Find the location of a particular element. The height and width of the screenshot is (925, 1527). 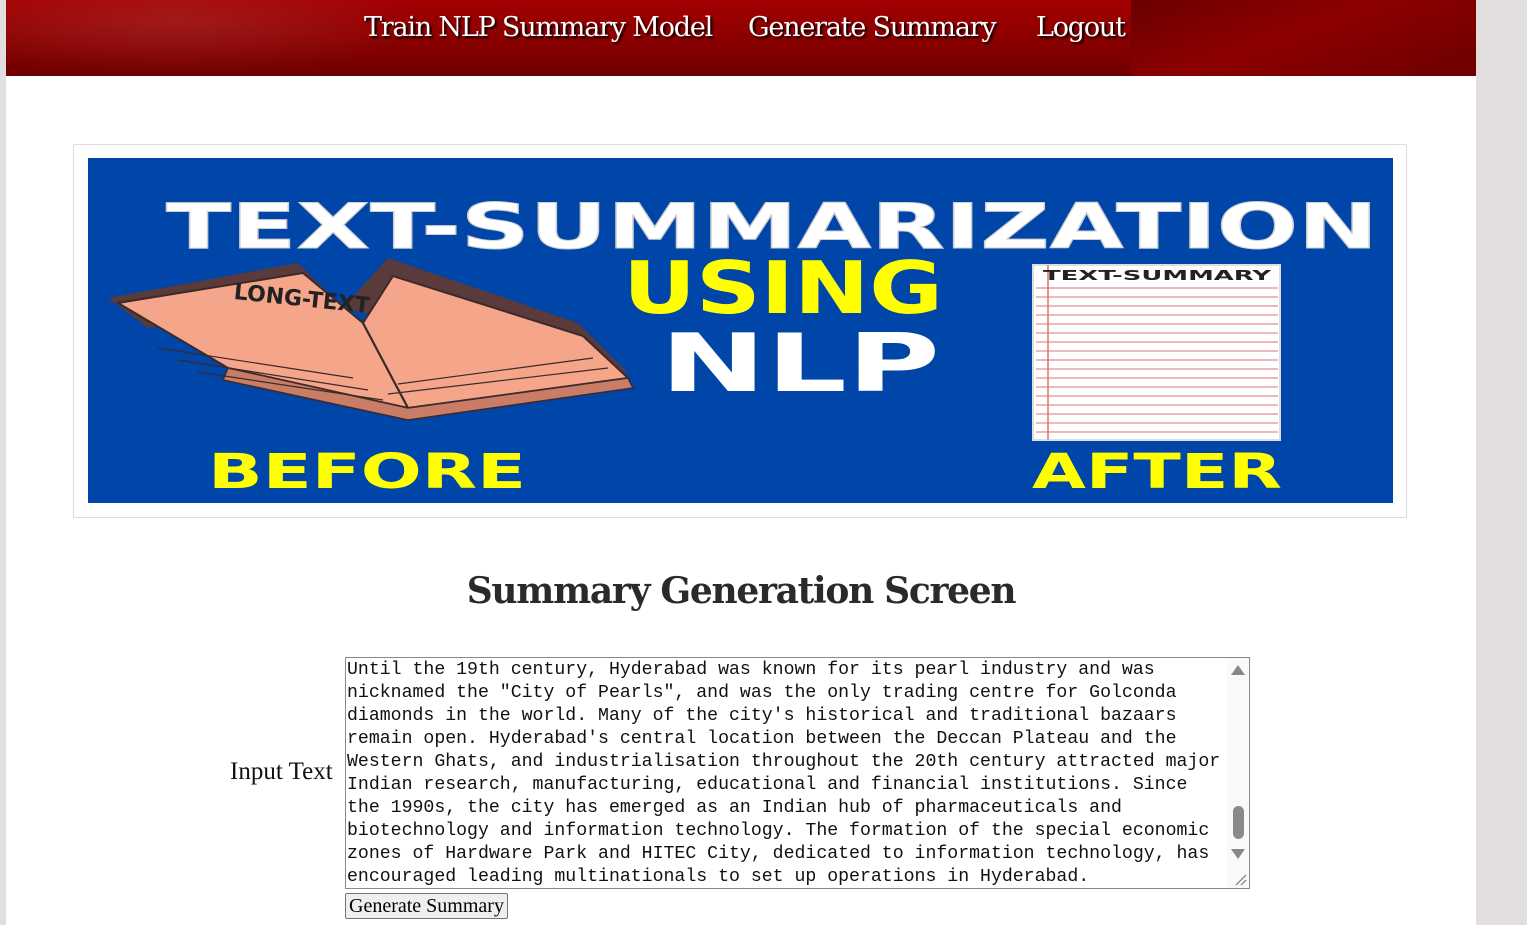

banner-before: BEFORE is located at coordinates (367, 472).